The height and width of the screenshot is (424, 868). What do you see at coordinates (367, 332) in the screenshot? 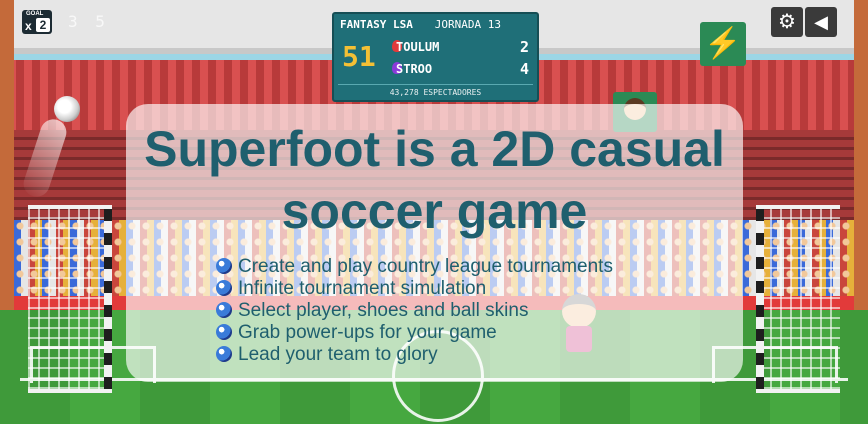
I see `feature-text: Grab power-ups for your game` at bounding box center [367, 332].